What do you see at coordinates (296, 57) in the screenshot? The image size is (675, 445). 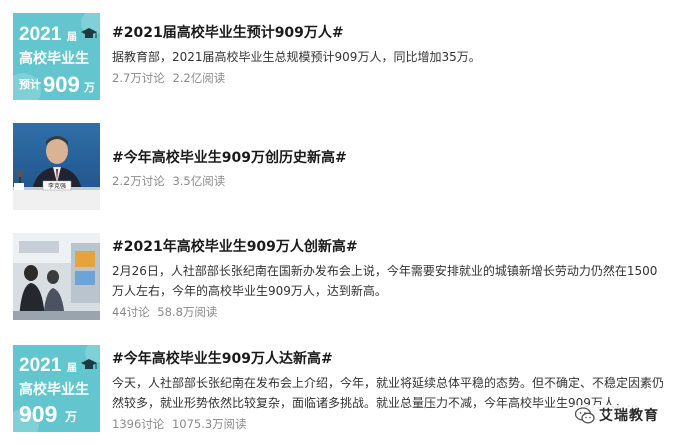 I see `topic-description: 据教育部，2021届高校毕业生总规模预计909万人，同比增加35万。` at bounding box center [296, 57].